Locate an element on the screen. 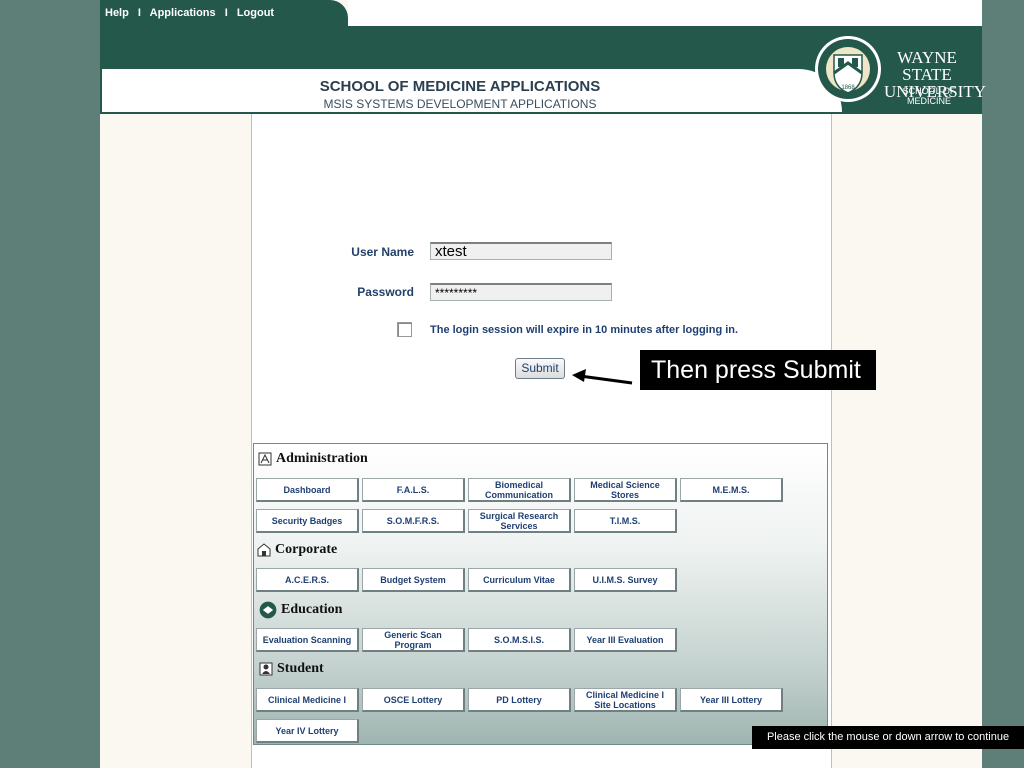 The height and width of the screenshot is (768, 1024). username-field: xtest is located at coordinates (521, 251).